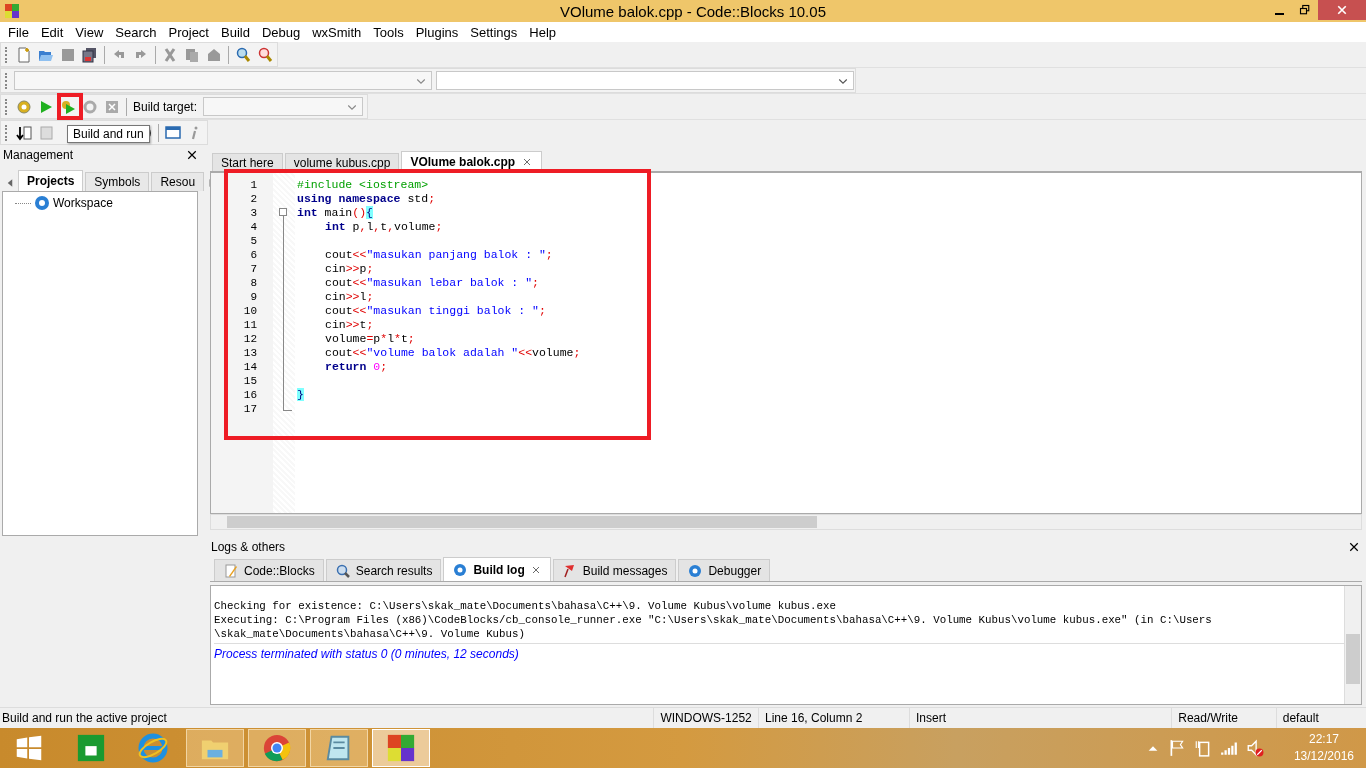 This screenshot has height=768, width=1366. I want to click on log-line: Executing: C:\Program Files (x86)\CodeBlocks/cb_console_runner.exe "C:\Users\skak_mate\Documents\bahasa\C++\9. Volume Kubus\volume kubus.exe" (in C:\Users, so click(713, 620).